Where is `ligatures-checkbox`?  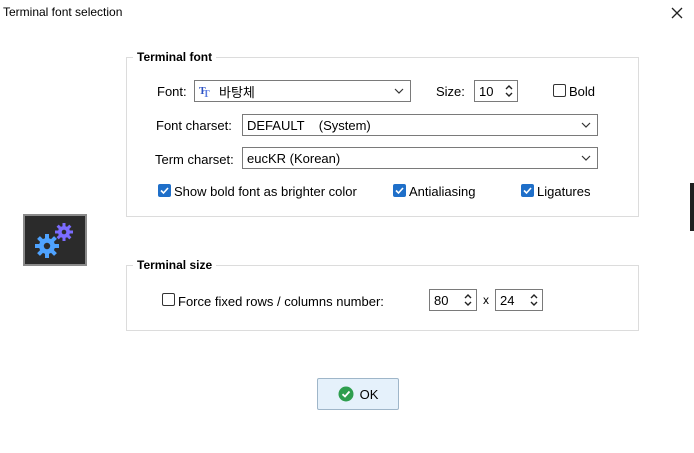
ligatures-checkbox is located at coordinates (527, 190).